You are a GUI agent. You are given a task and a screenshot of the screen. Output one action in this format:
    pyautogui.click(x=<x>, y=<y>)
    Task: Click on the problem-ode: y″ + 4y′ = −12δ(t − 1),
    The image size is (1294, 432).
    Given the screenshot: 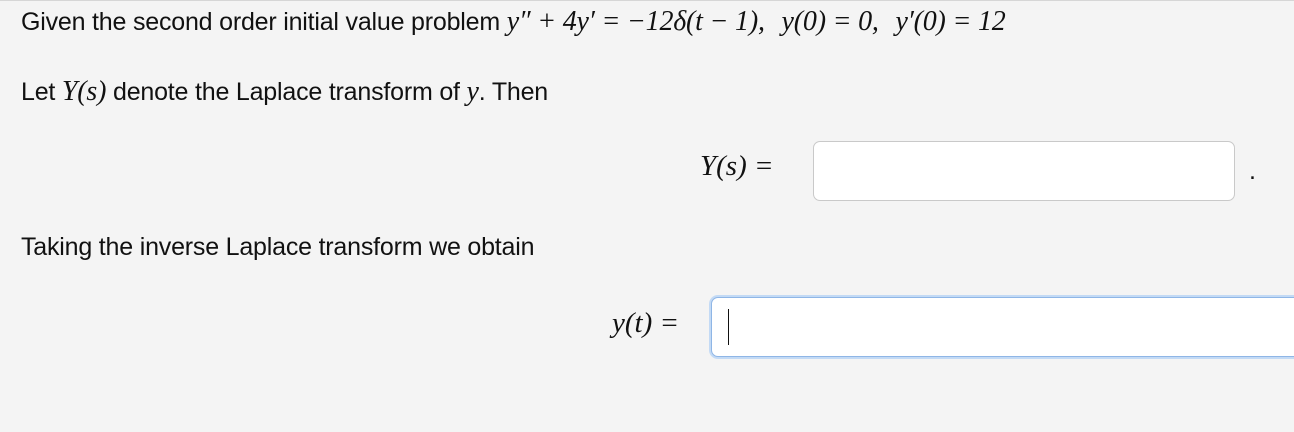 What is the action you would take?
    pyautogui.click(x=636, y=21)
    